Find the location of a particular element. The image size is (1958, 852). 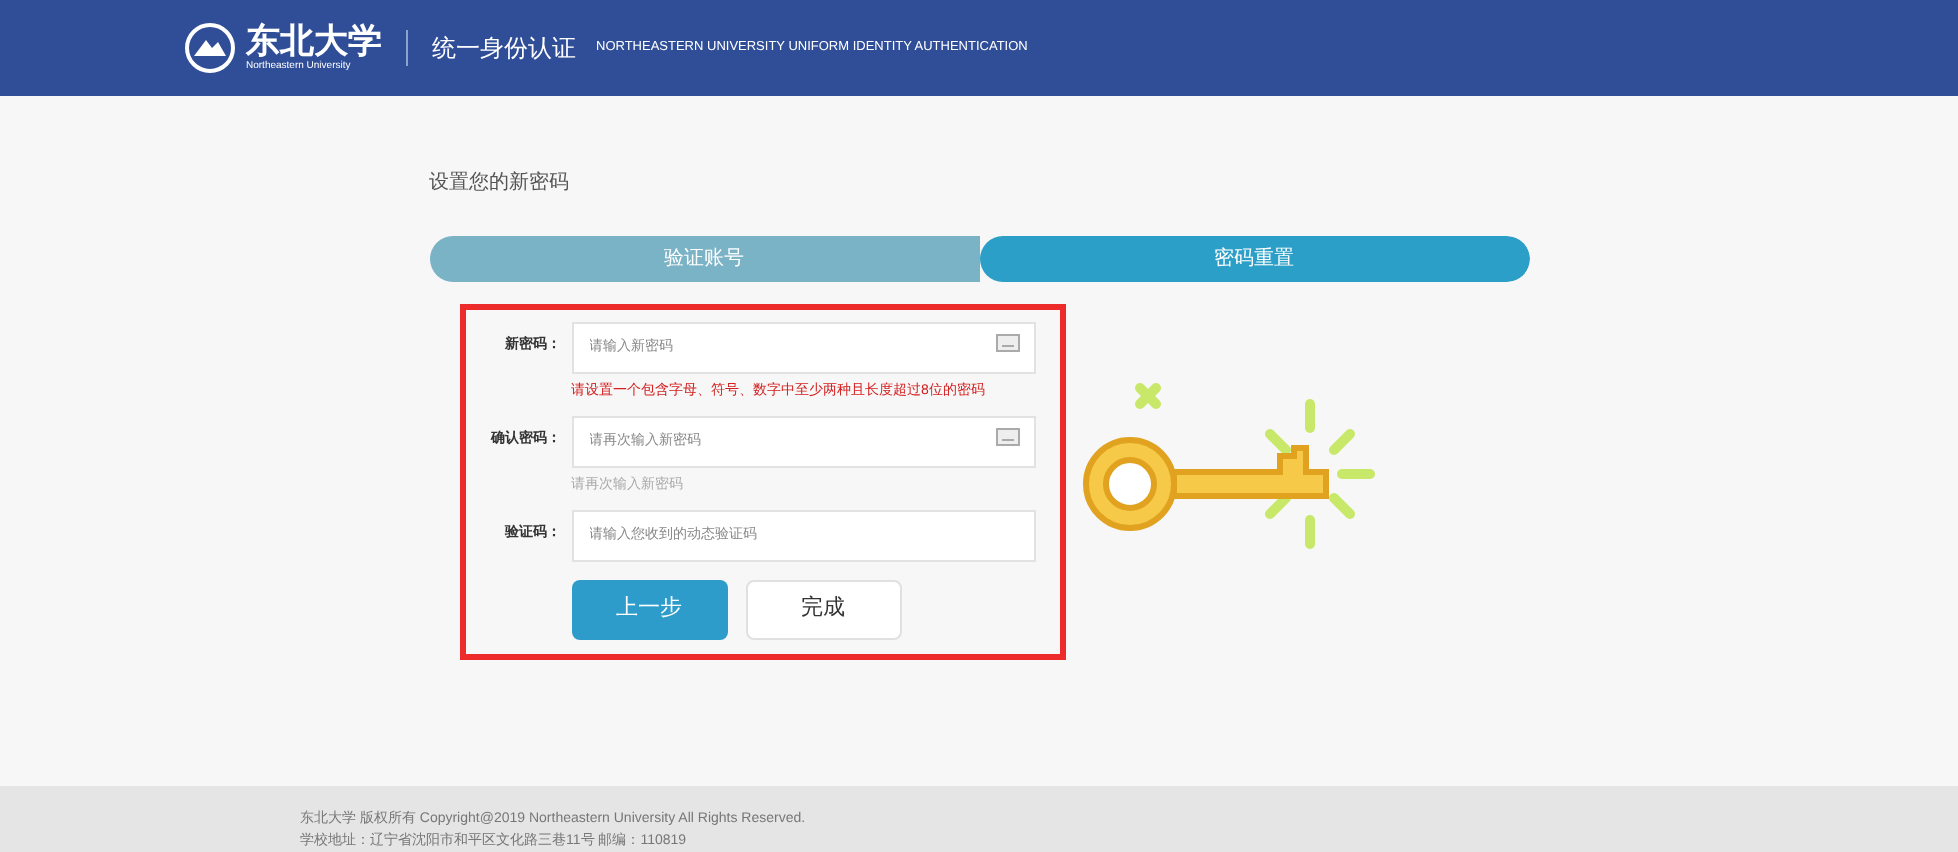

finish-button: 完成 is located at coordinates (823, 609).